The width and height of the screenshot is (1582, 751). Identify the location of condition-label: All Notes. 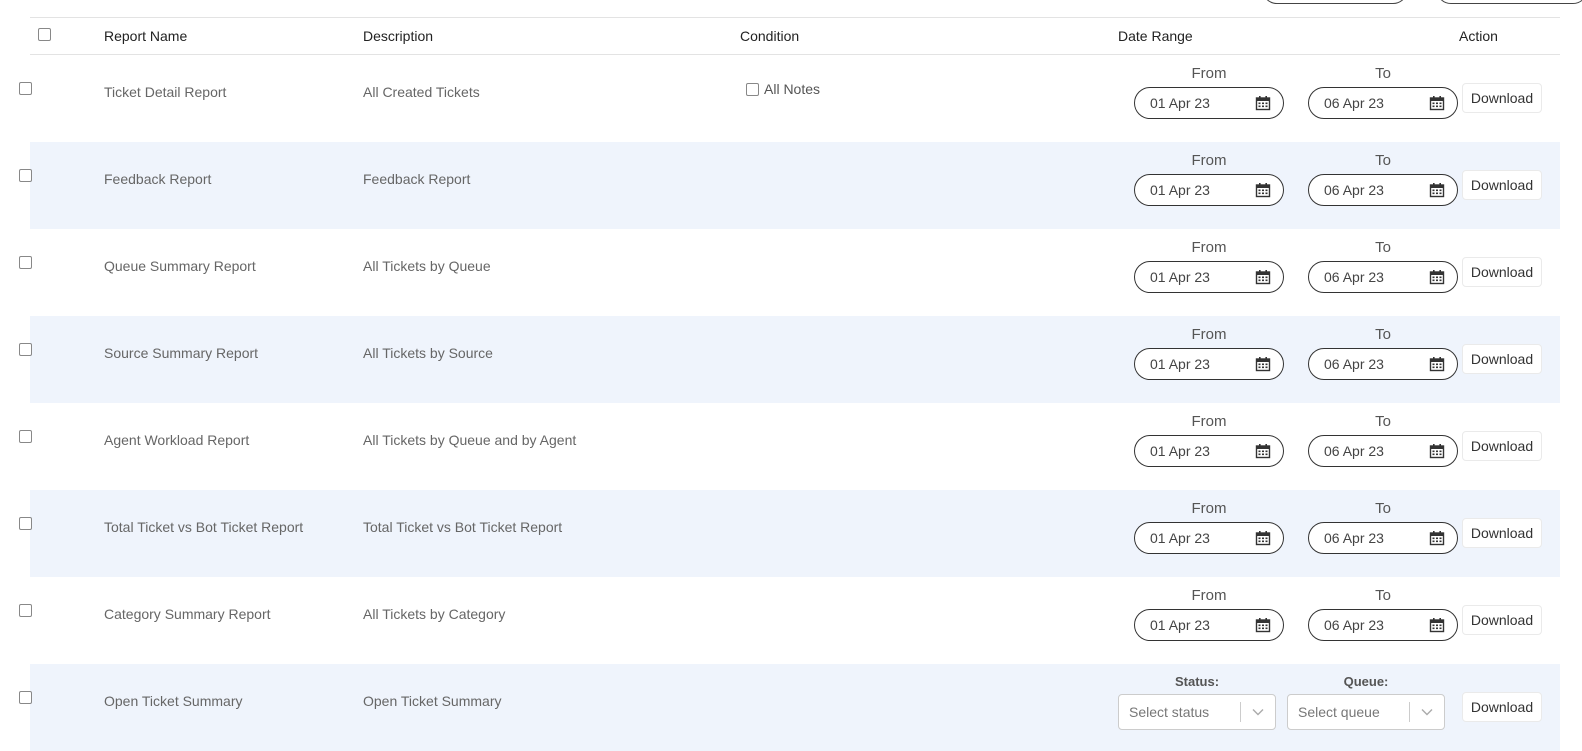
(792, 89).